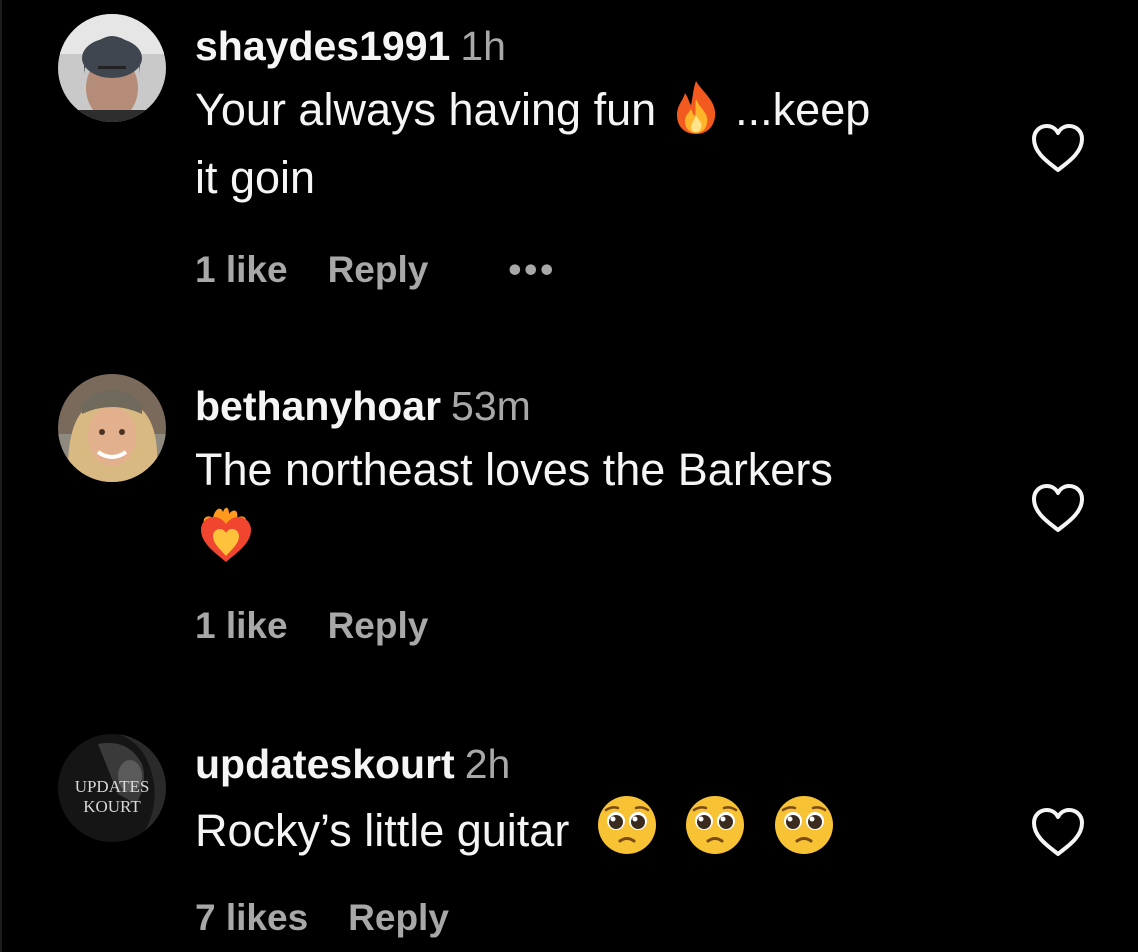 Image resolution: width=1138 pixels, height=952 pixels. What do you see at coordinates (600, 406) in the screenshot?
I see `comment-header: bethanyhoar 53m` at bounding box center [600, 406].